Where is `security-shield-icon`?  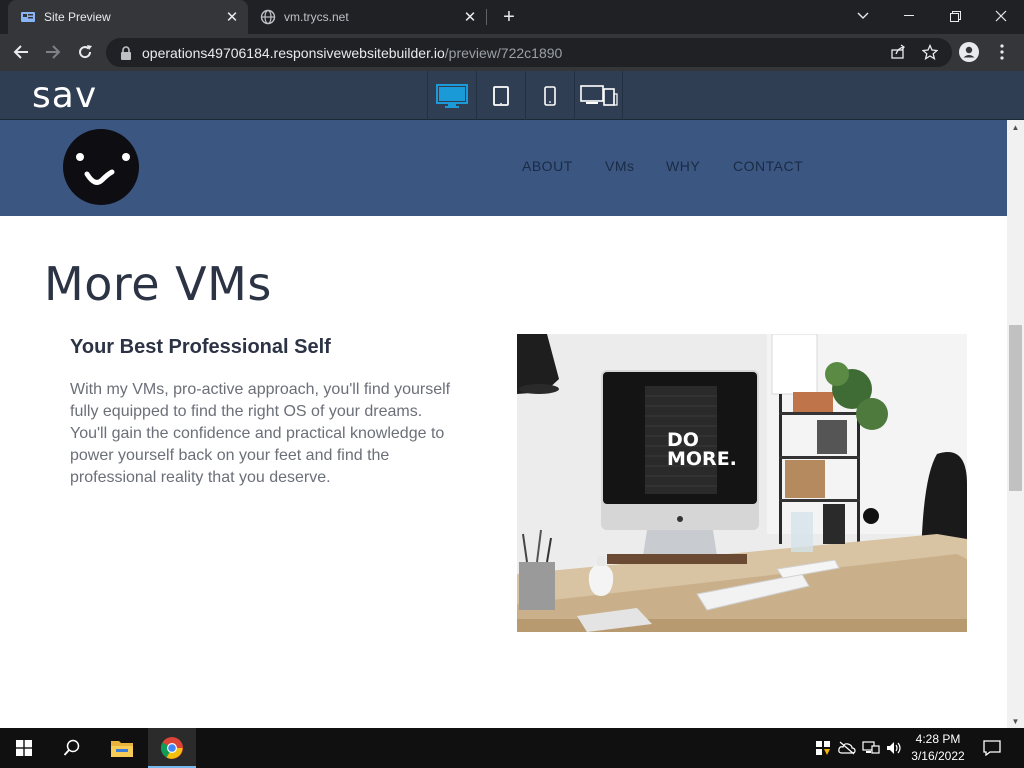
security-shield-icon is located at coordinates (823, 748).